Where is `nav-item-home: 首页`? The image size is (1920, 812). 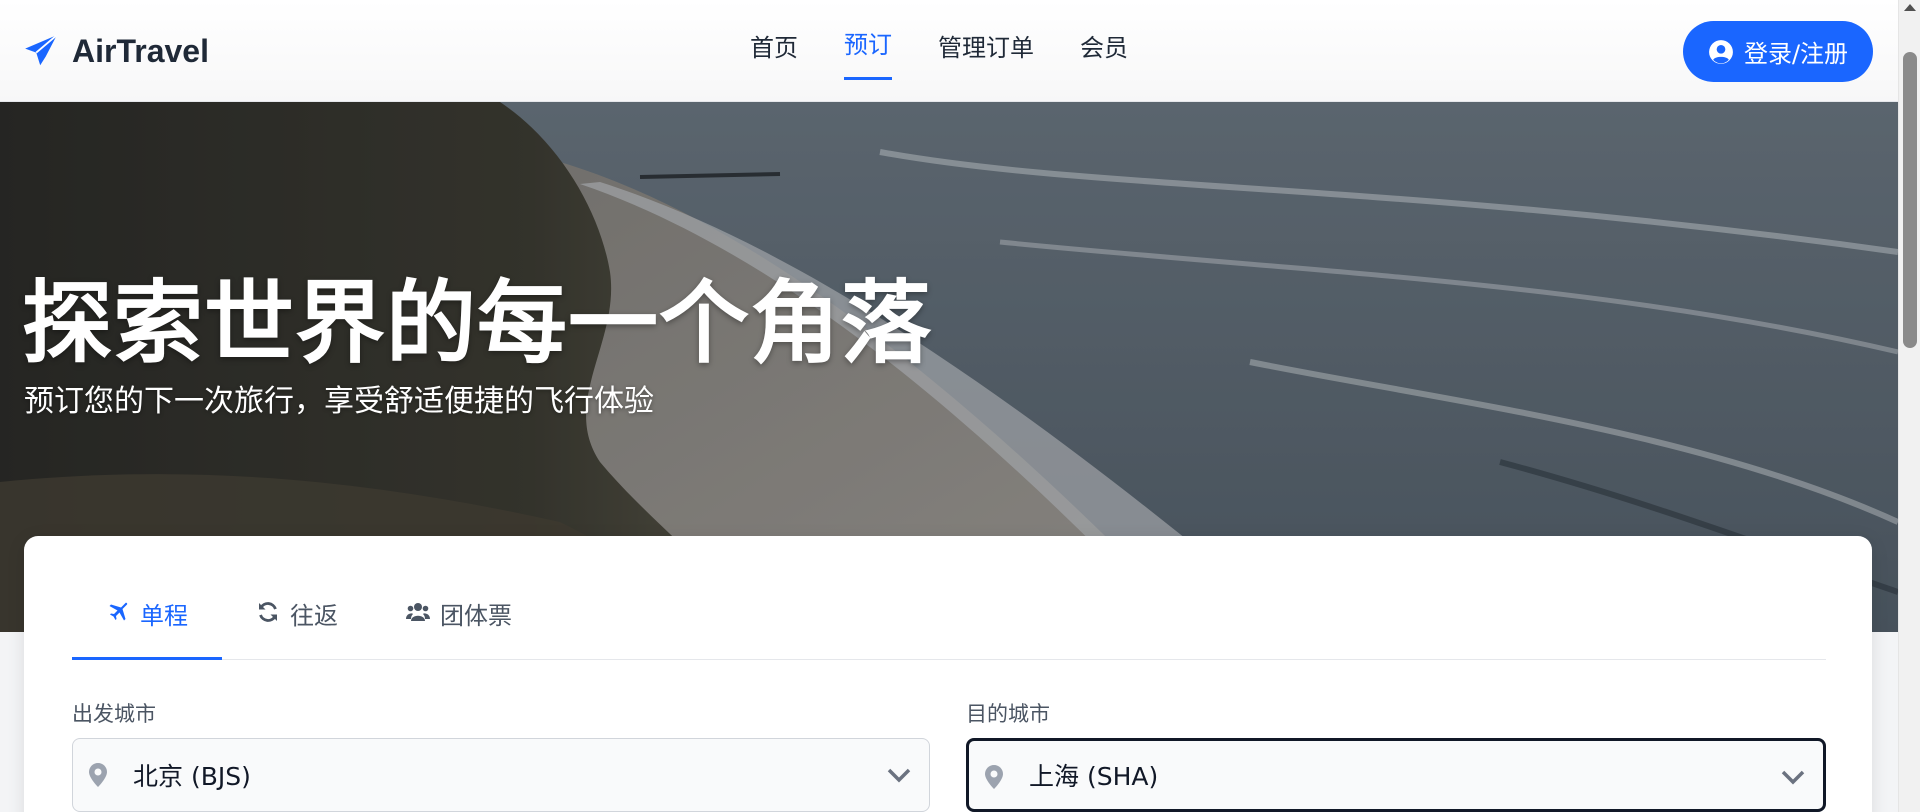
nav-item-home: 首页 is located at coordinates (774, 54).